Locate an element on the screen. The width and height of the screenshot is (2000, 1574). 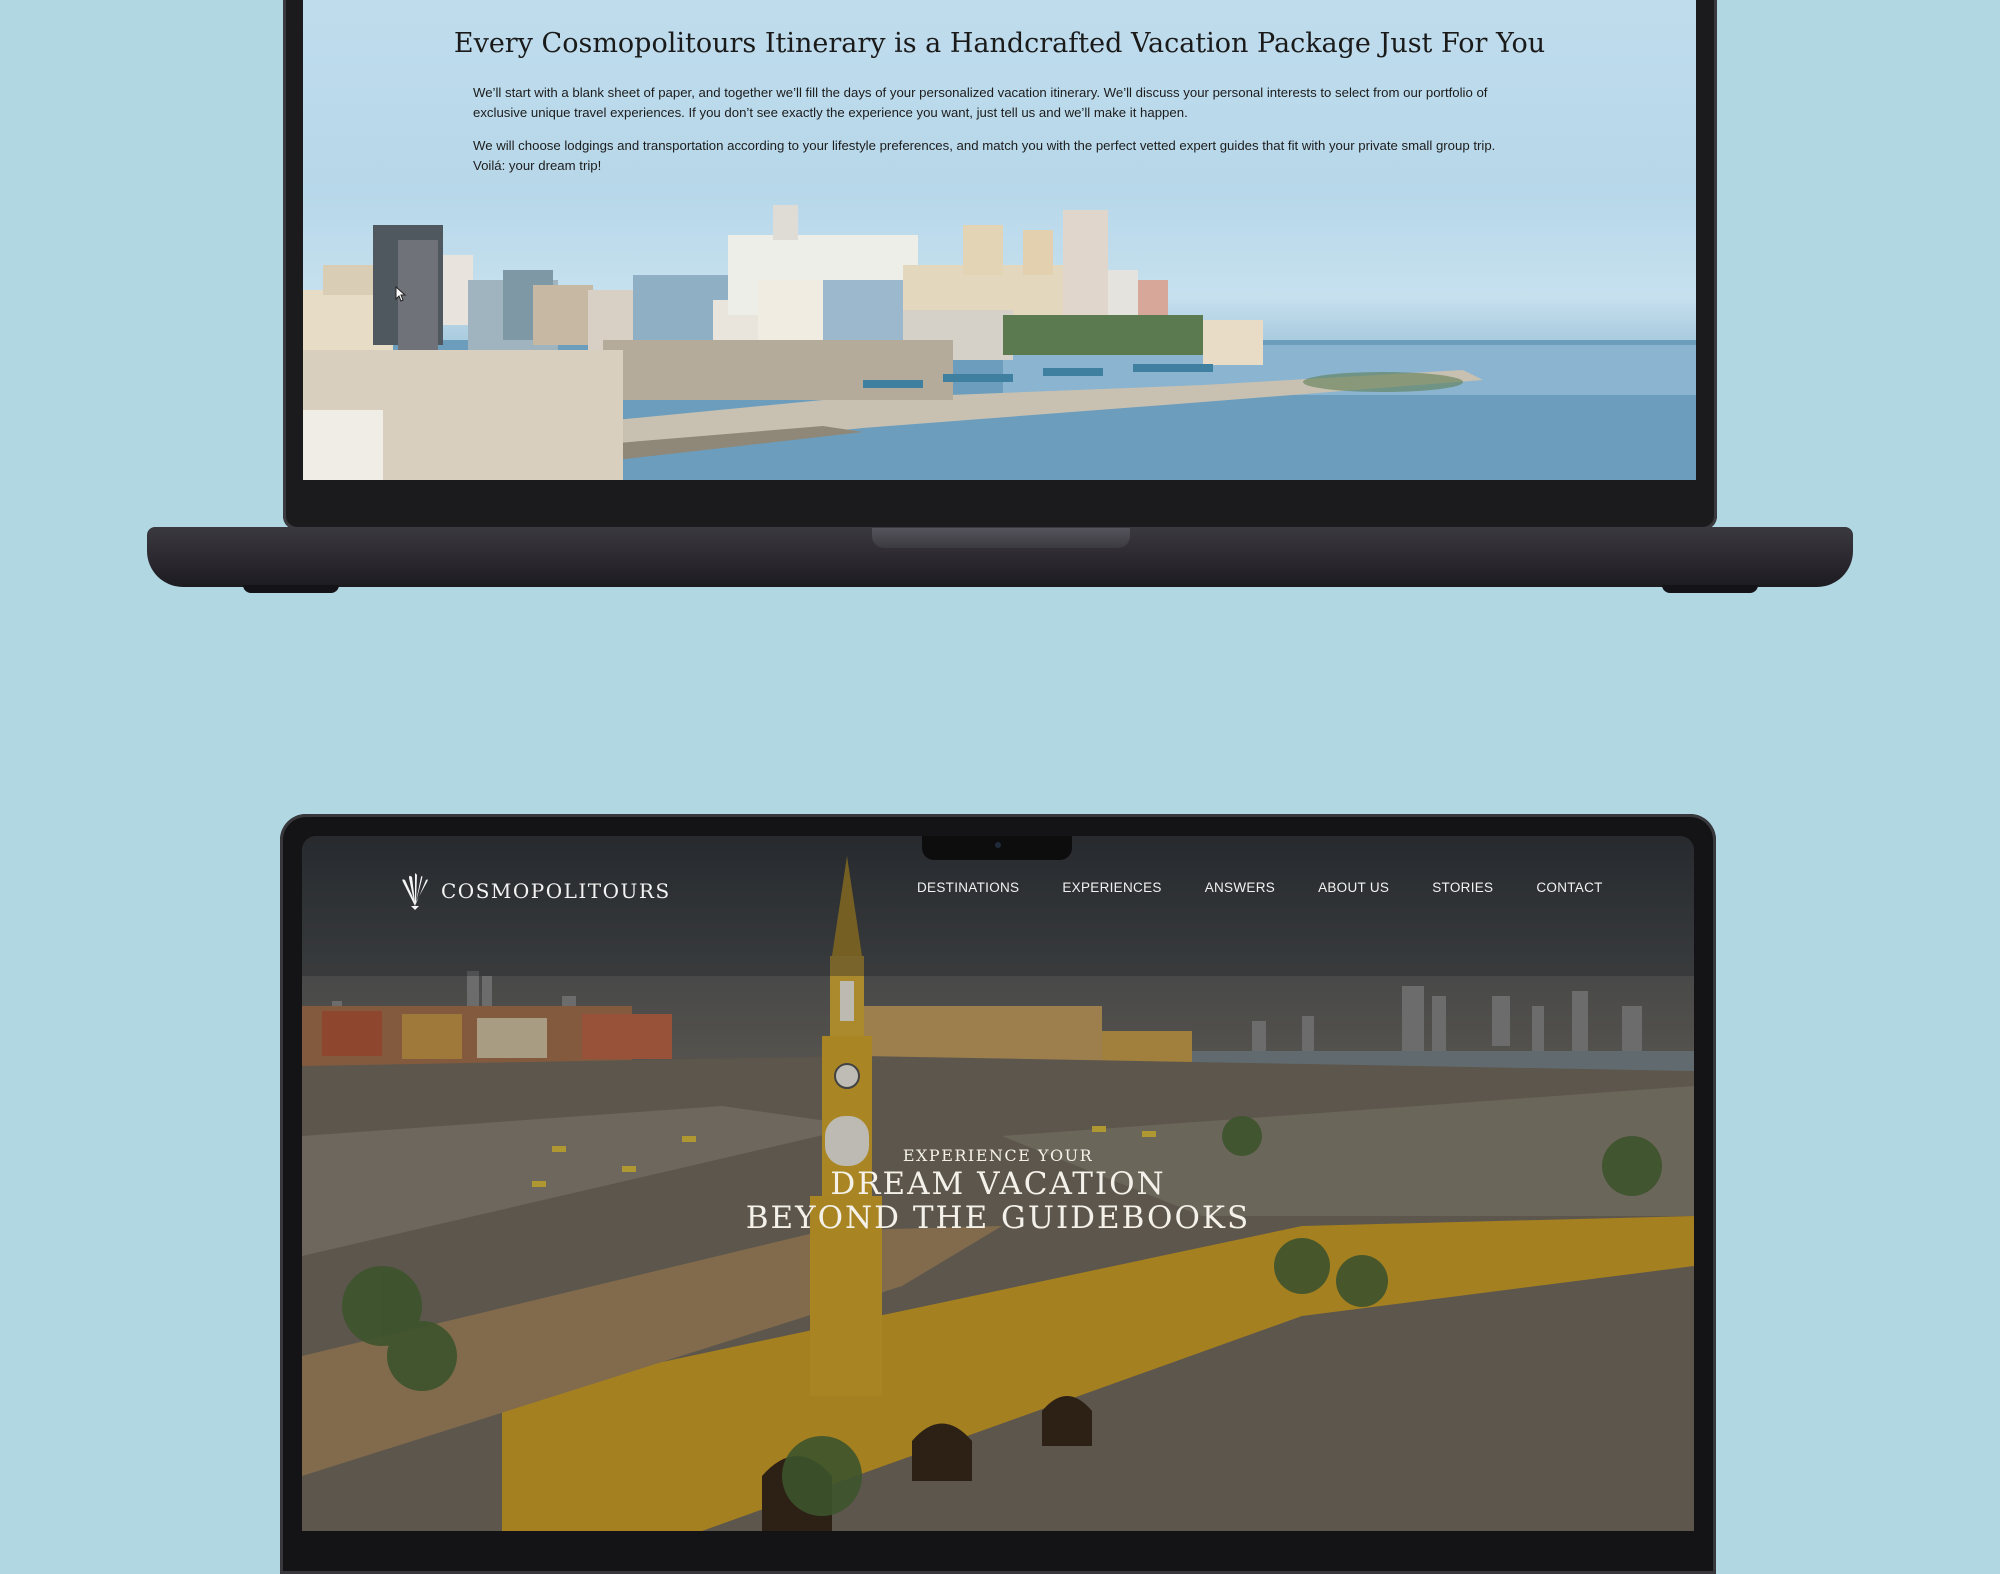
logo-text: COSMOPOLITOURS is located at coordinates (556, 891).